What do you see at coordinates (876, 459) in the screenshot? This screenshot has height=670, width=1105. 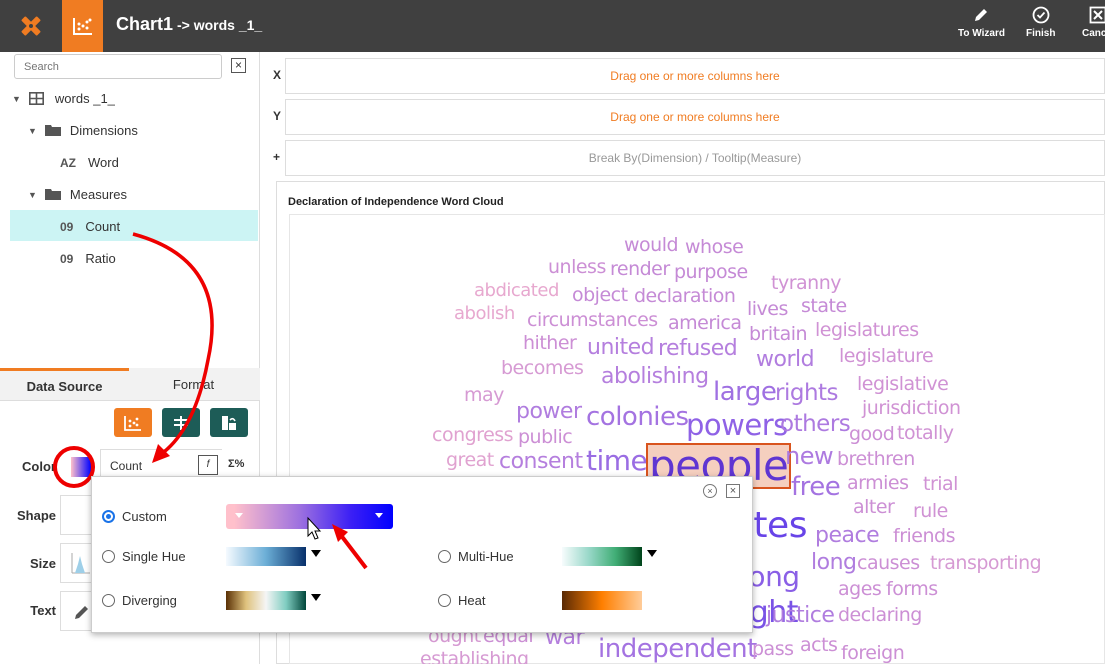 I see `word-brethren: brethren` at bounding box center [876, 459].